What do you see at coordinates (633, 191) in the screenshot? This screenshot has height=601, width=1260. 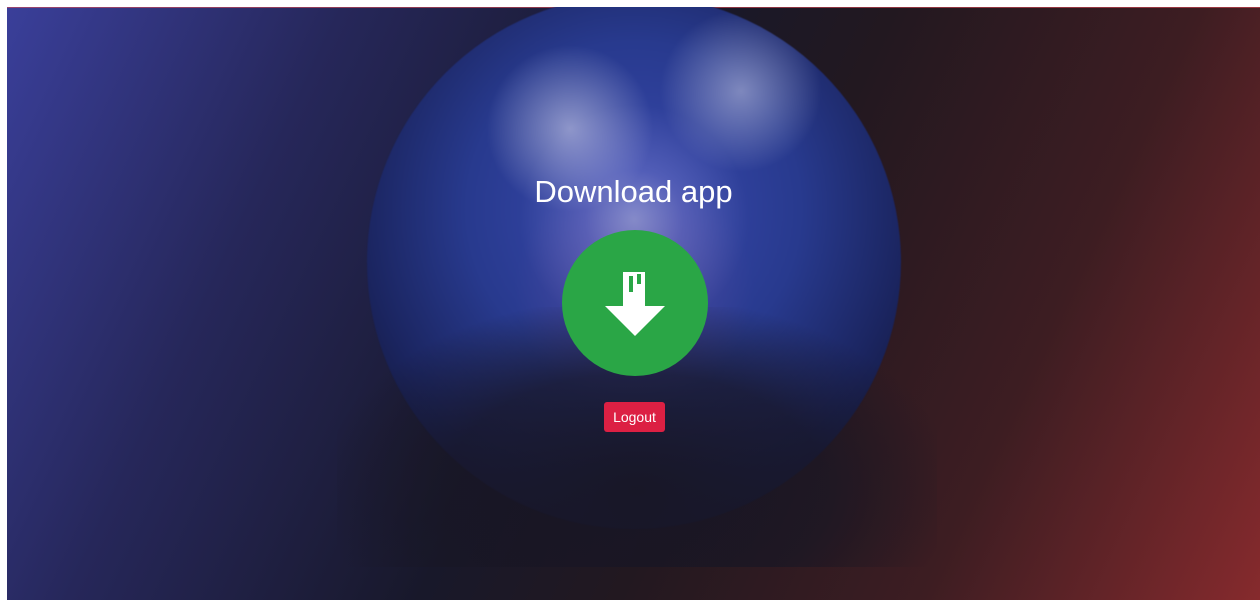 I see `page-title: Download app` at bounding box center [633, 191].